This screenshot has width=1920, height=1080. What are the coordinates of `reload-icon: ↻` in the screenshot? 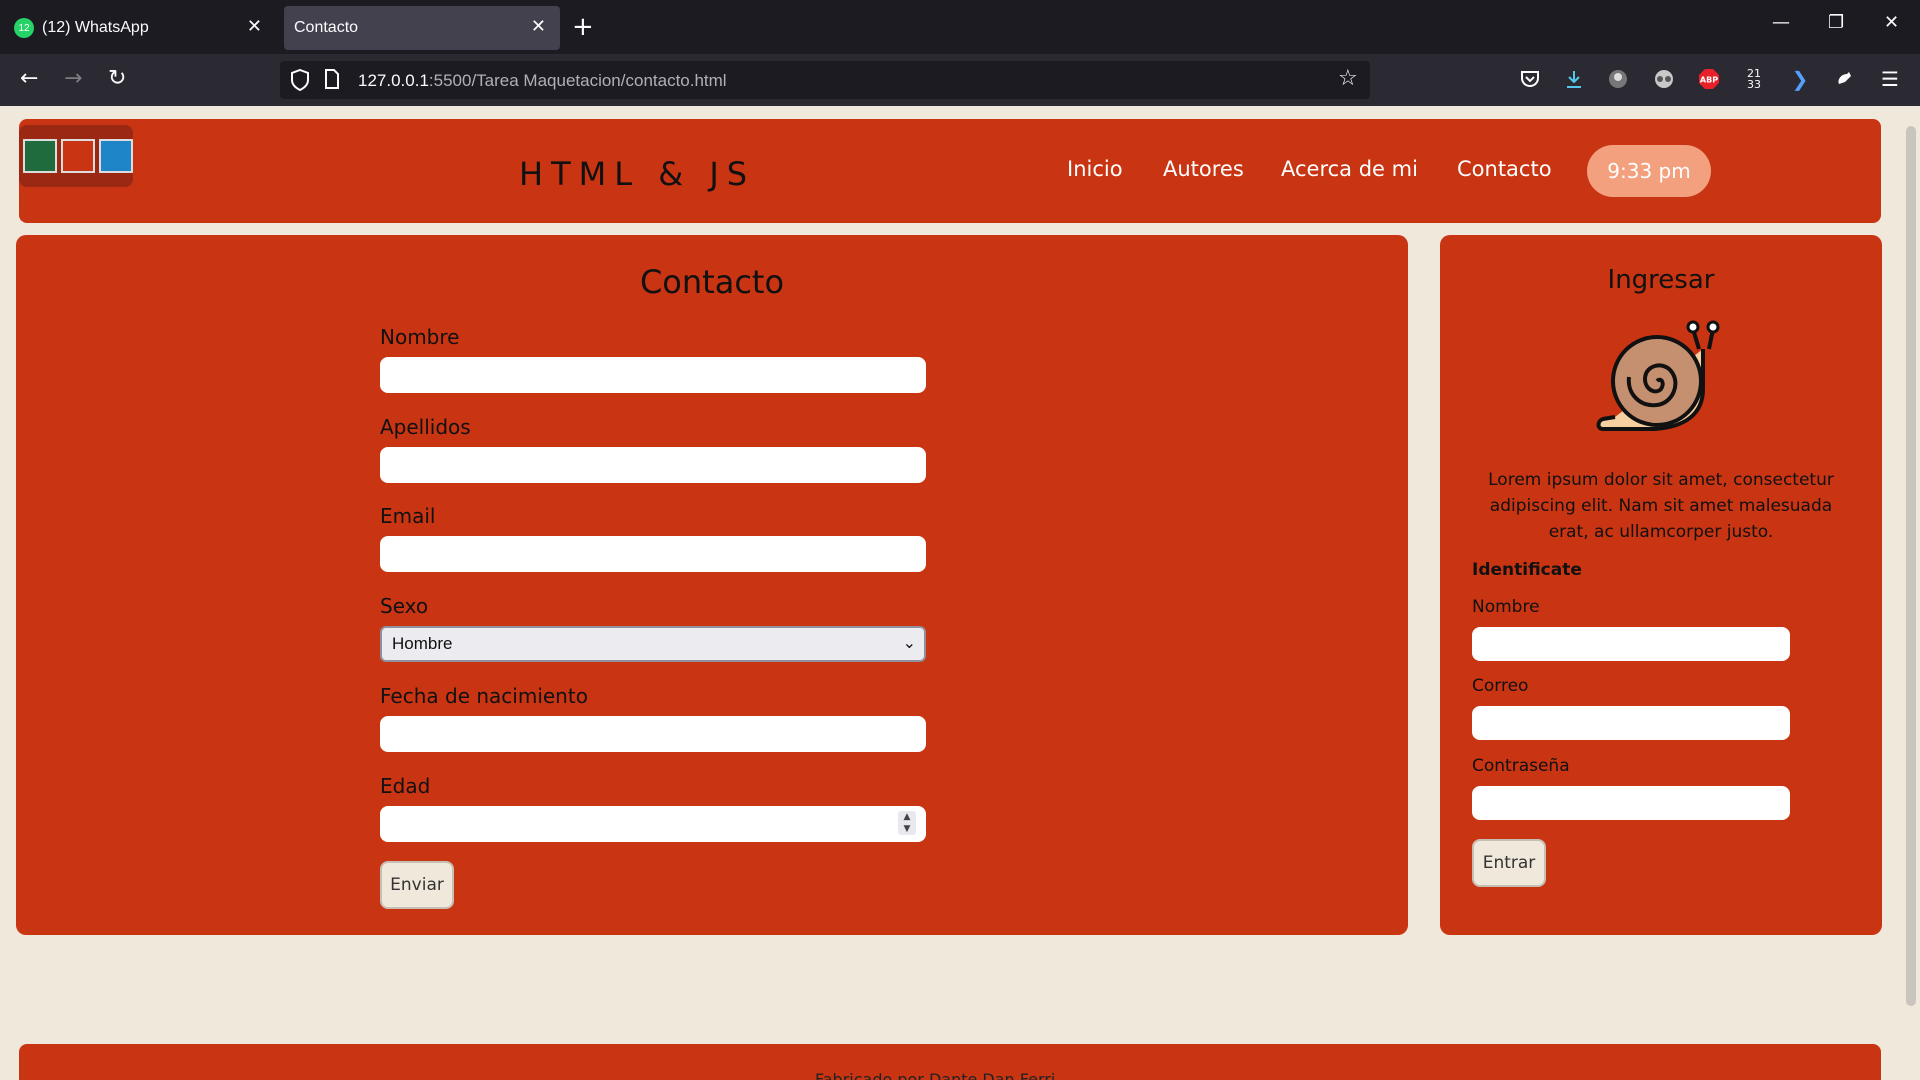 It's located at (117, 78).